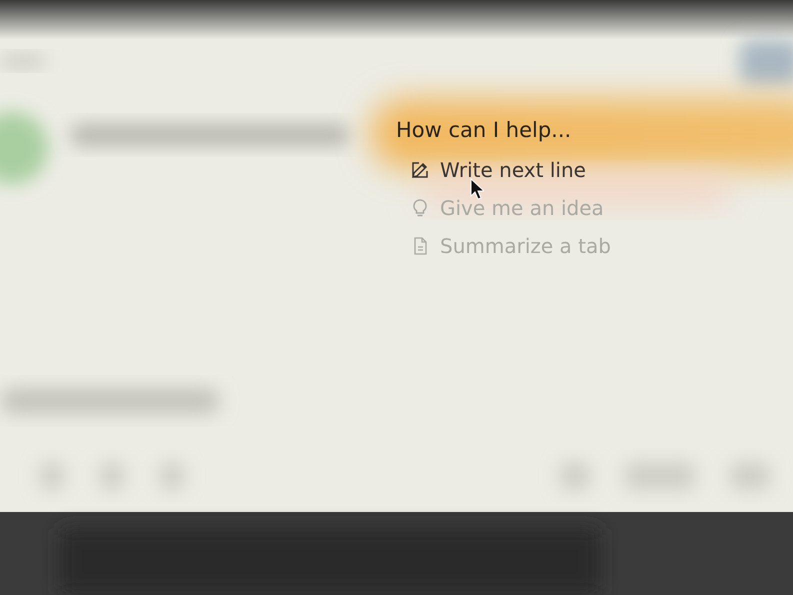  I want to click on lightbulb-icon, so click(420, 208).